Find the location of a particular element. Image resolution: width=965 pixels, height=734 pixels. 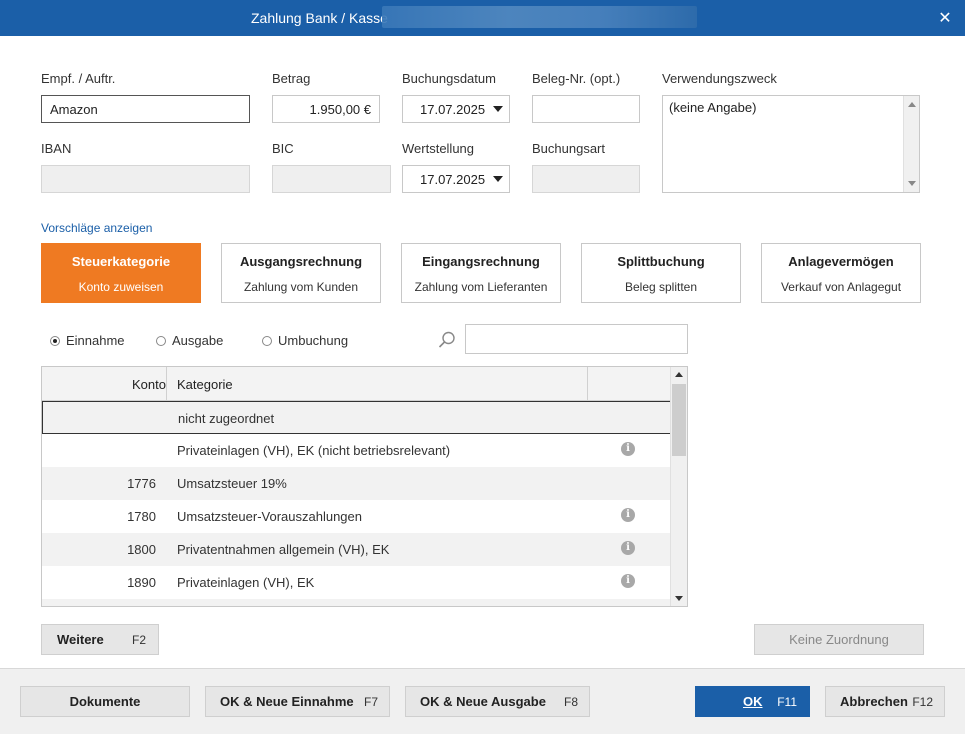

scrollbar-thumb is located at coordinates (679, 420).